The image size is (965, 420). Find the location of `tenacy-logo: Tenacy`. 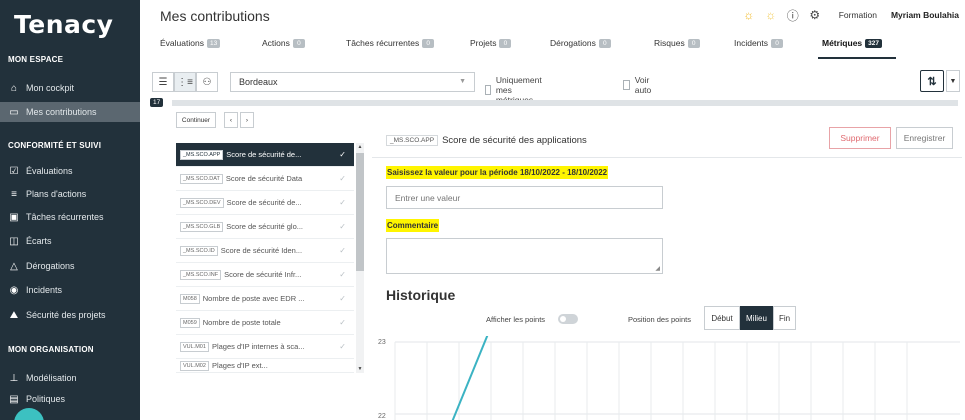

tenacy-logo: Tenacy is located at coordinates (63, 24).